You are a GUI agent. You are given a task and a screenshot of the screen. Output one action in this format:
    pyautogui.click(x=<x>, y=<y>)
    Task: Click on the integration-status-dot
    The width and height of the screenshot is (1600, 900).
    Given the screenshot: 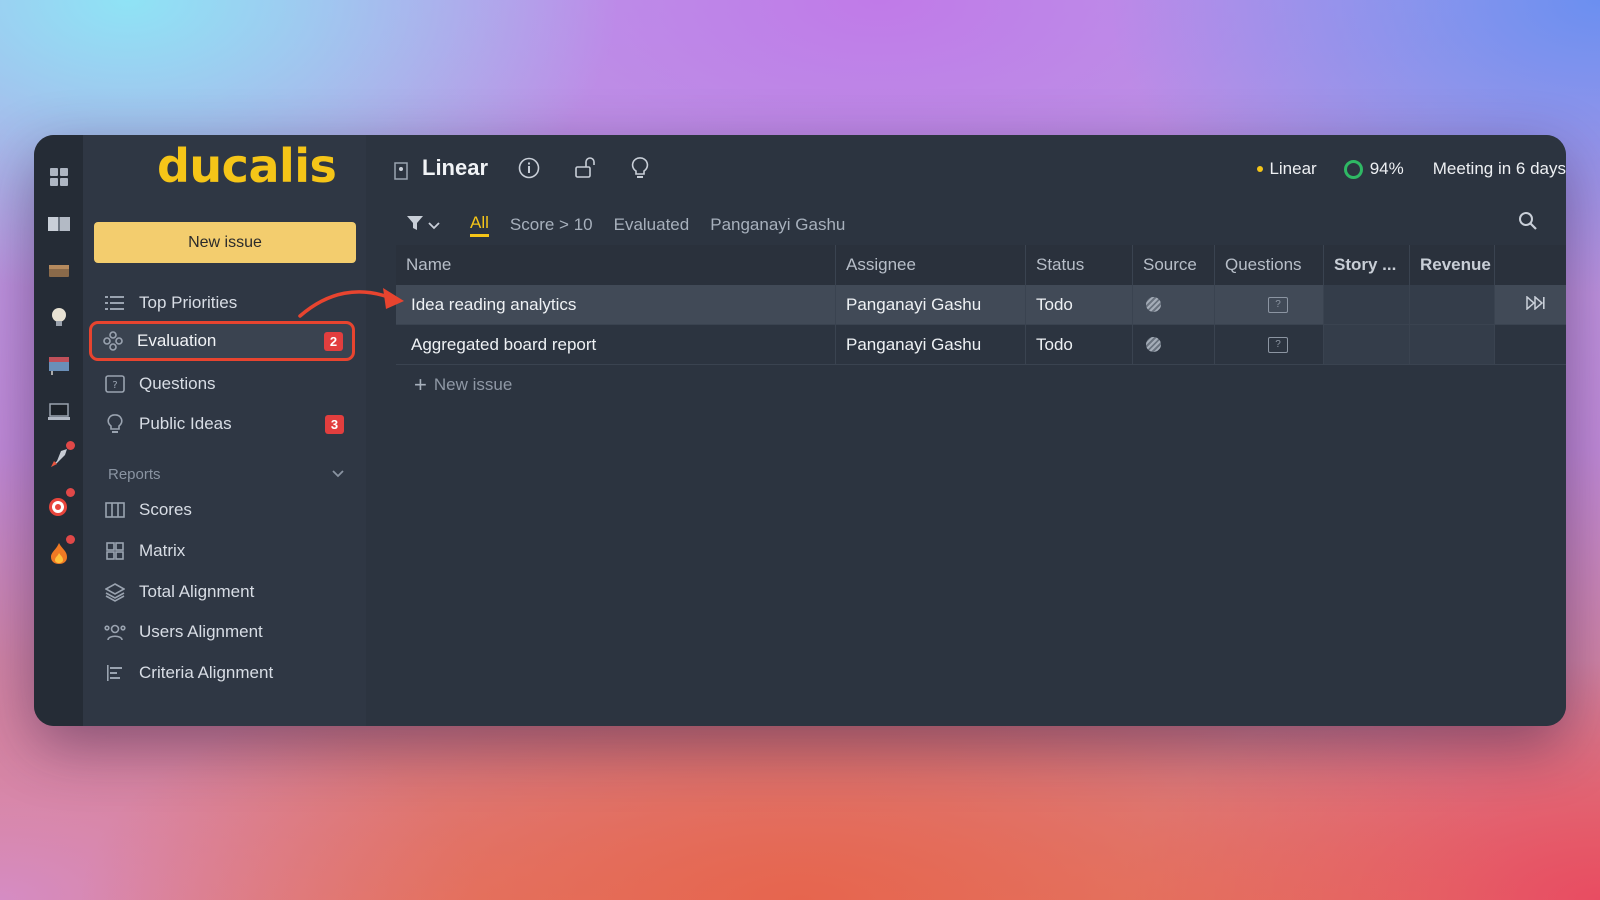 What is the action you would take?
    pyautogui.click(x=1260, y=169)
    